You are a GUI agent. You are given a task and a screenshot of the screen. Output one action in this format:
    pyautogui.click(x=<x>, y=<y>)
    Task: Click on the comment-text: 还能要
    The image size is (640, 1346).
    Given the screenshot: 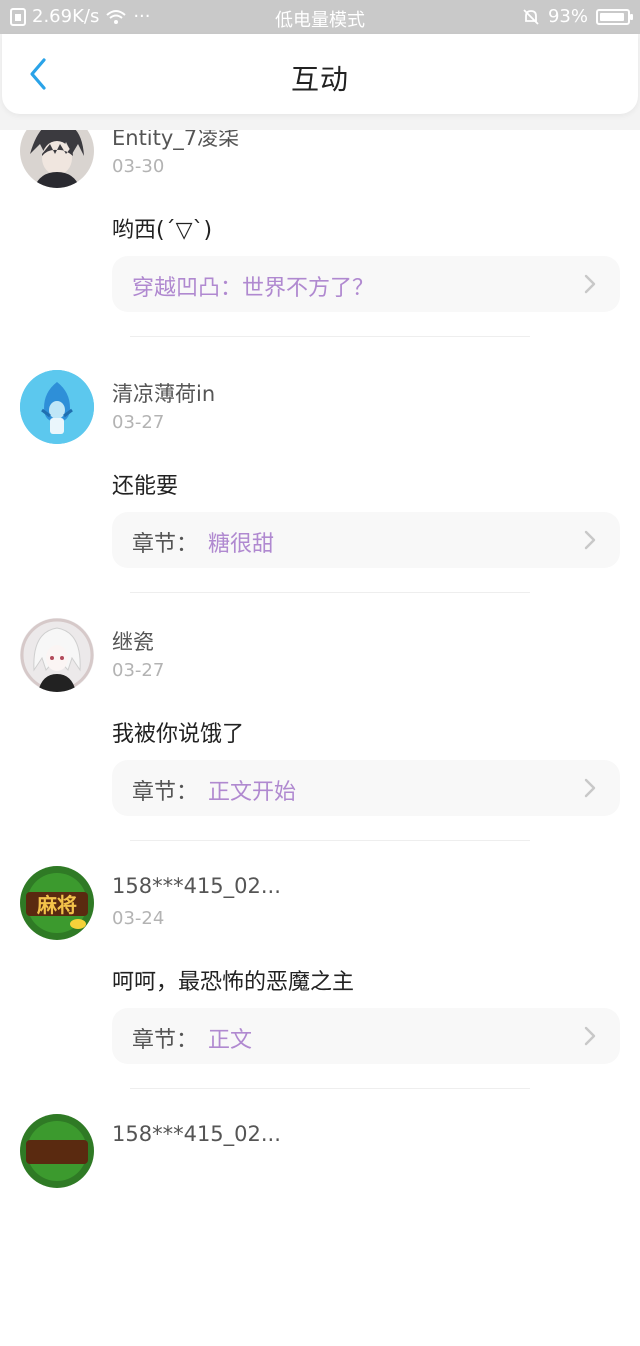 What is the action you would take?
    pyautogui.click(x=145, y=486)
    